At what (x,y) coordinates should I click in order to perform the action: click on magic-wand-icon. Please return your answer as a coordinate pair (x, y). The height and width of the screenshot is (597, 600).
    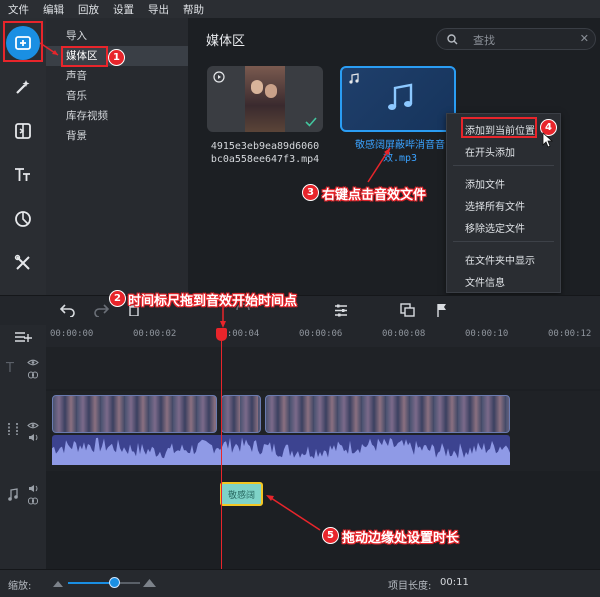
    Looking at the image, I should click on (23, 87).